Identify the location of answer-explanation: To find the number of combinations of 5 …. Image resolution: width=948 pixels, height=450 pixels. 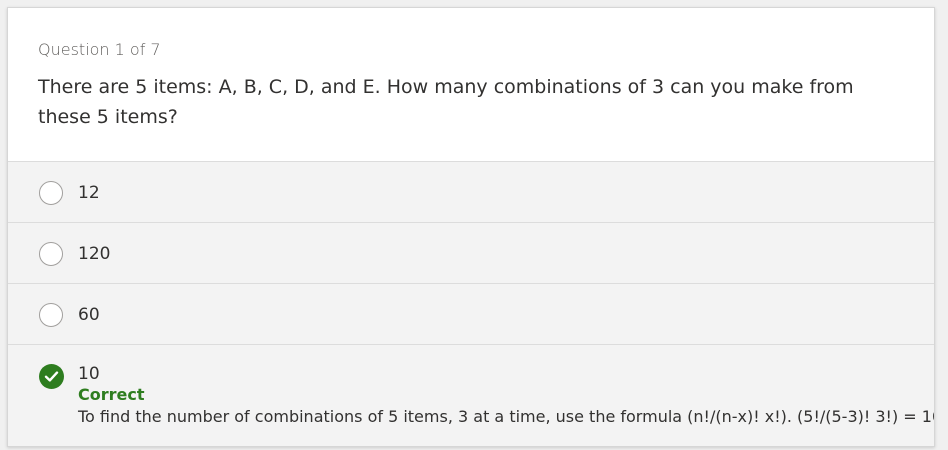
(506, 416).